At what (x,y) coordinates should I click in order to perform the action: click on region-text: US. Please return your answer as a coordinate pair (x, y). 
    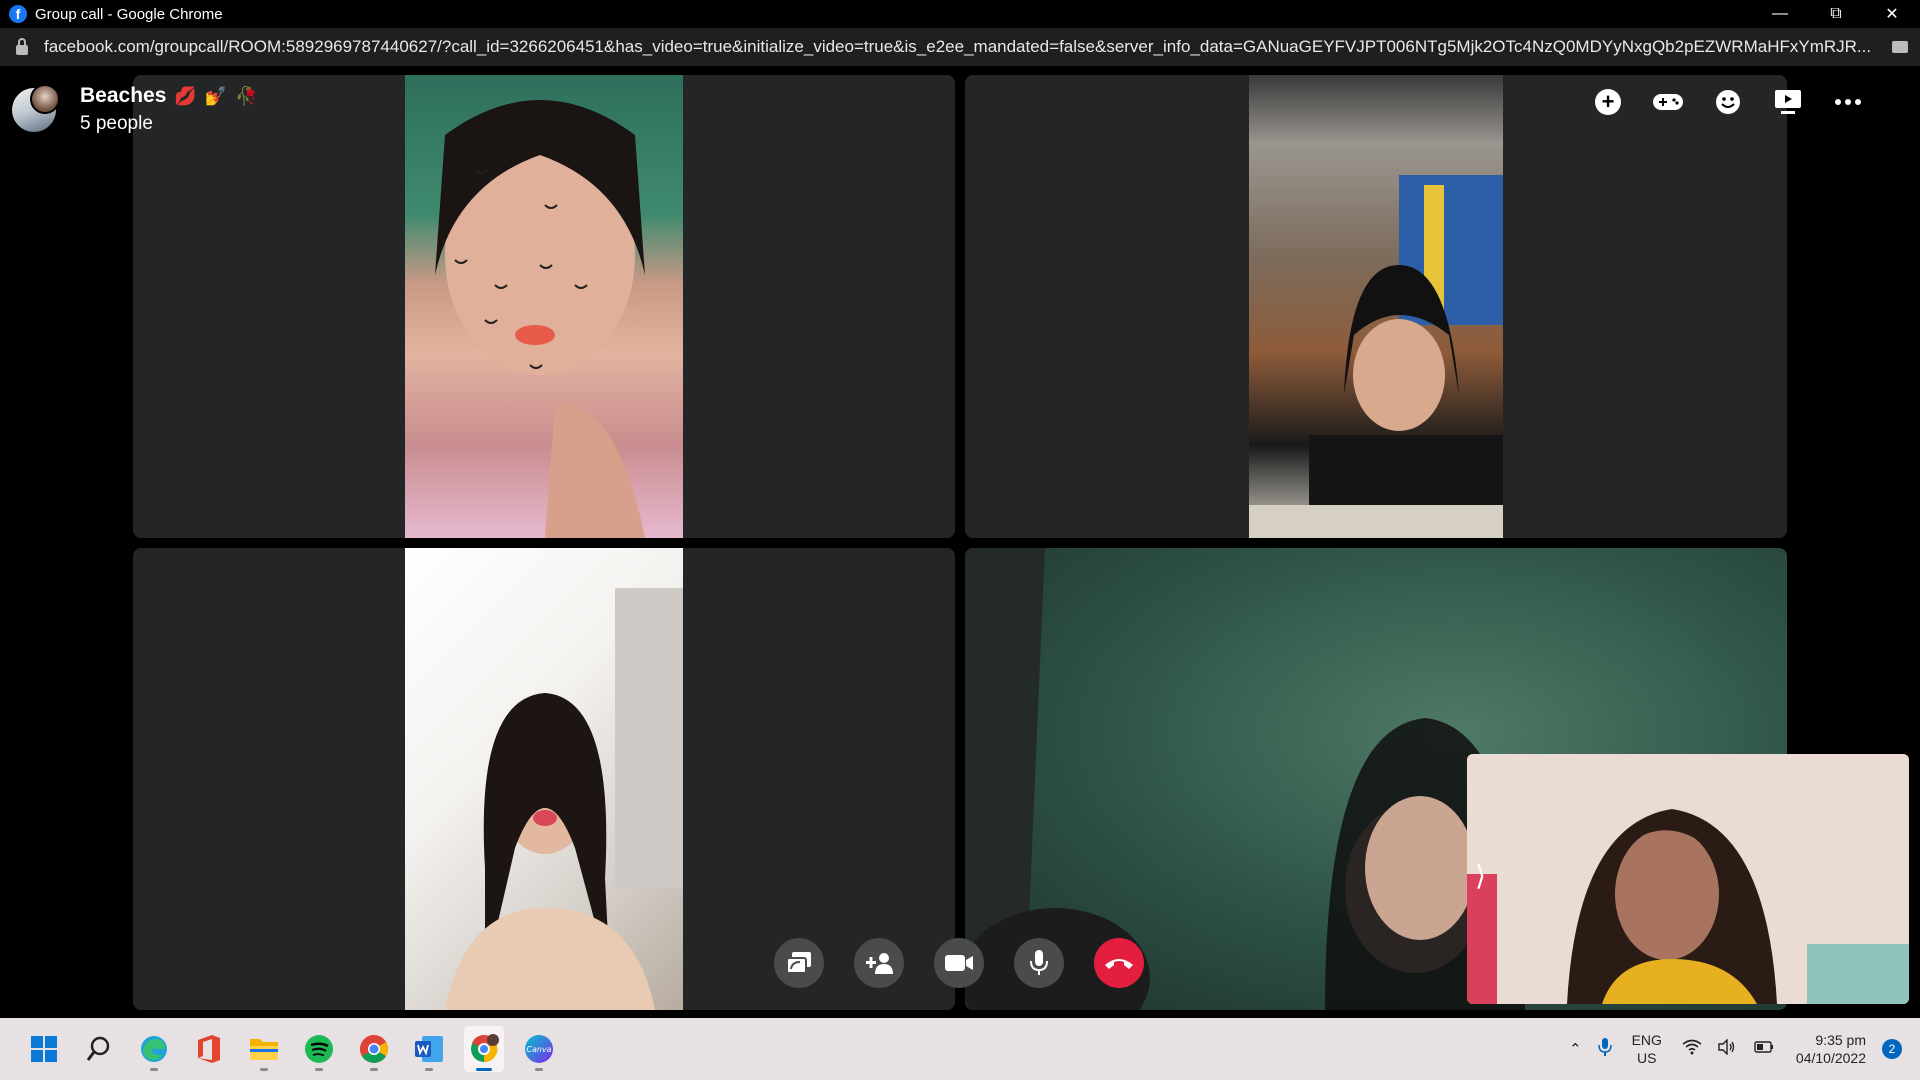
    Looking at the image, I should click on (1647, 1058).